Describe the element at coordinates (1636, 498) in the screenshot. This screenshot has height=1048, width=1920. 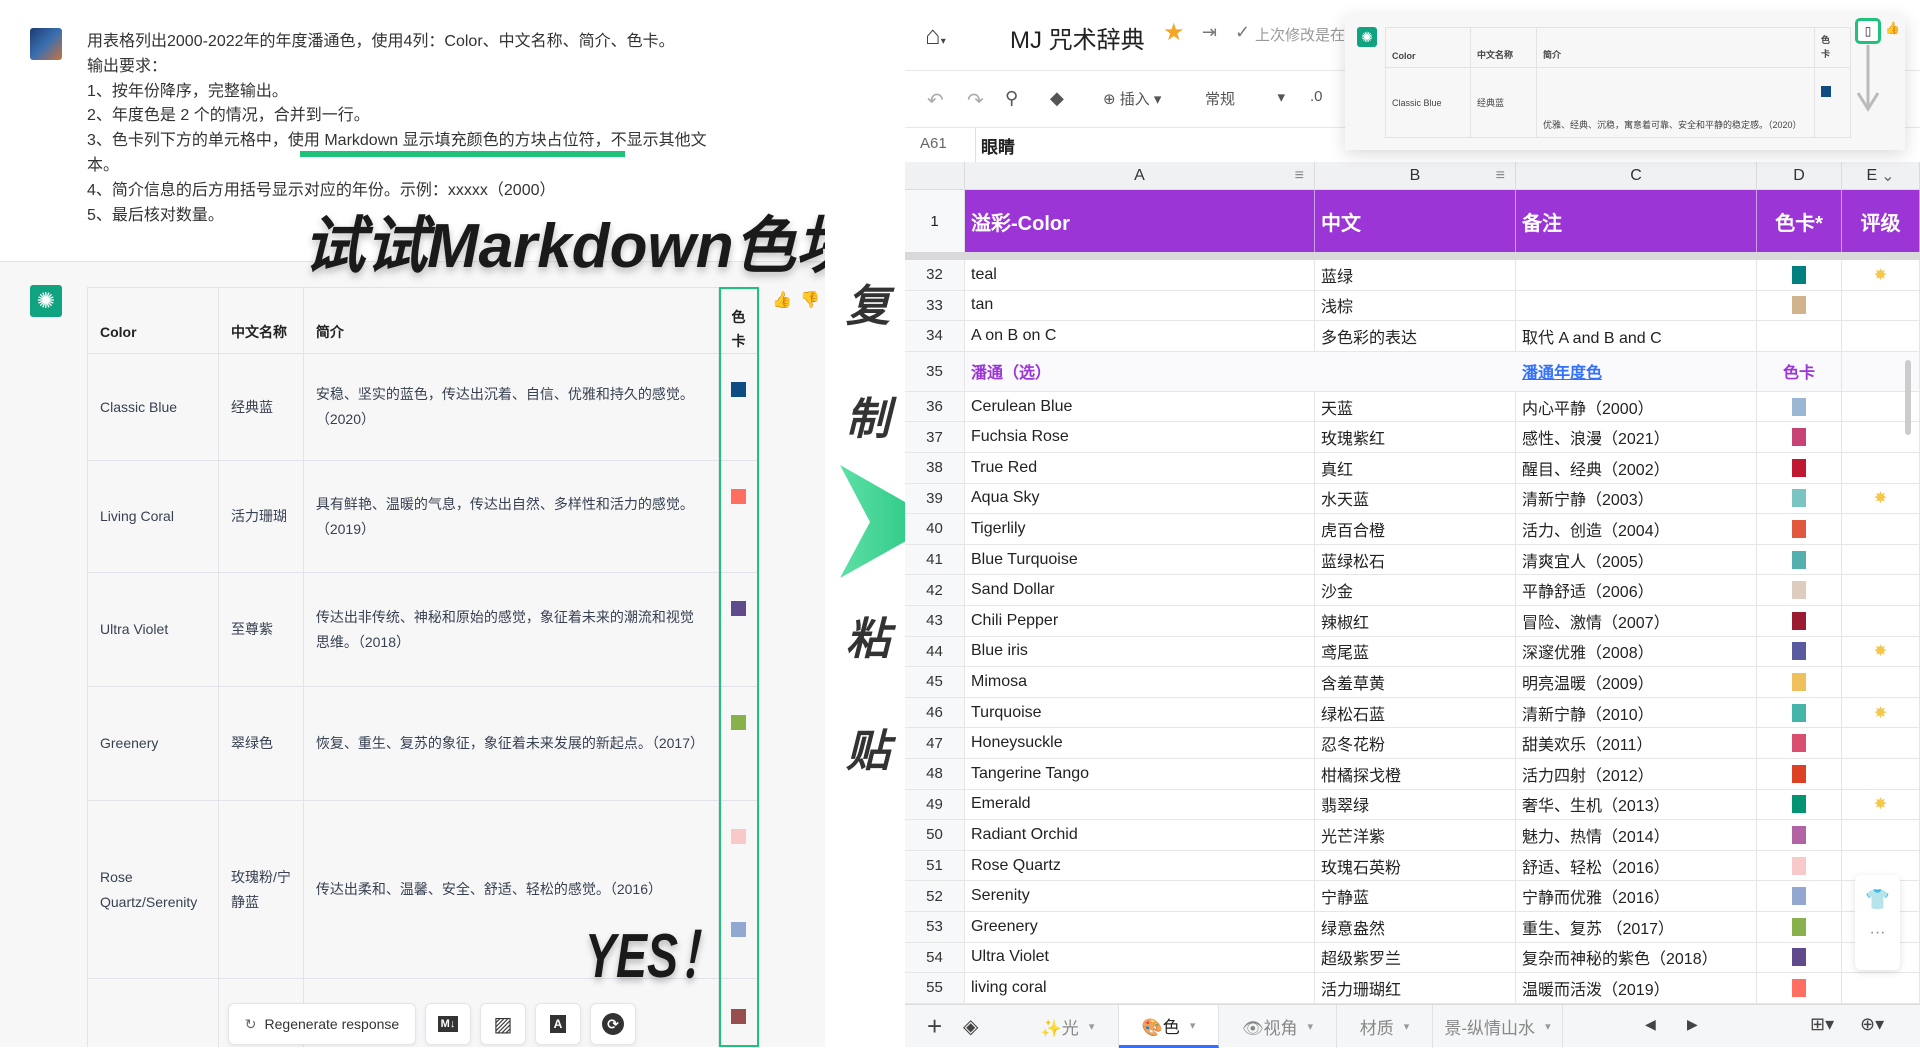
I see `cell: 清新宁静（2003）` at that location.